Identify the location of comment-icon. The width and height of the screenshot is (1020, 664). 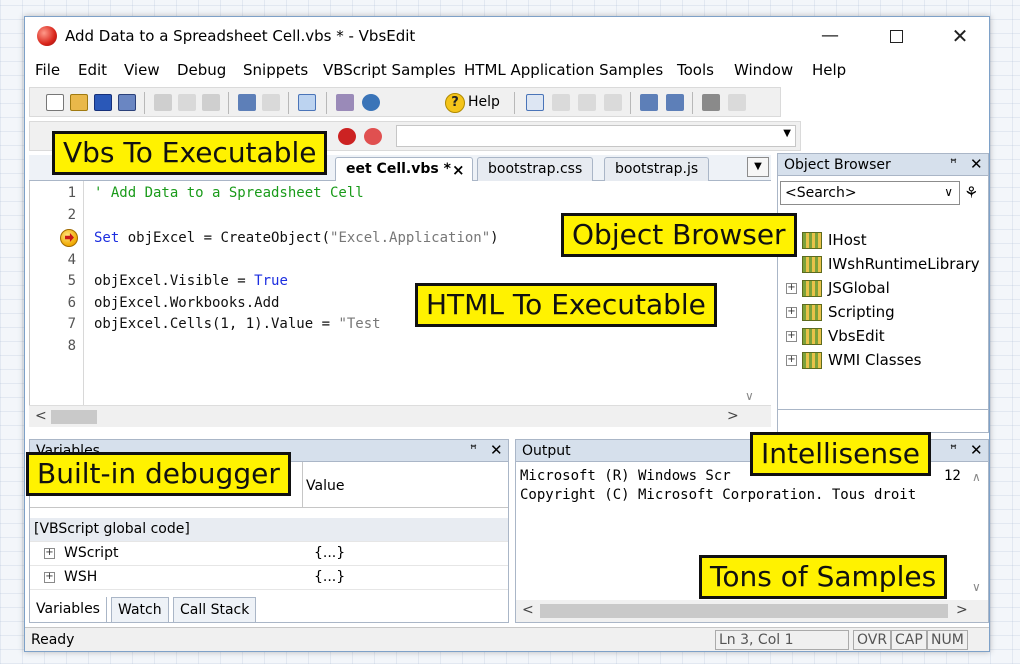
(711, 102).